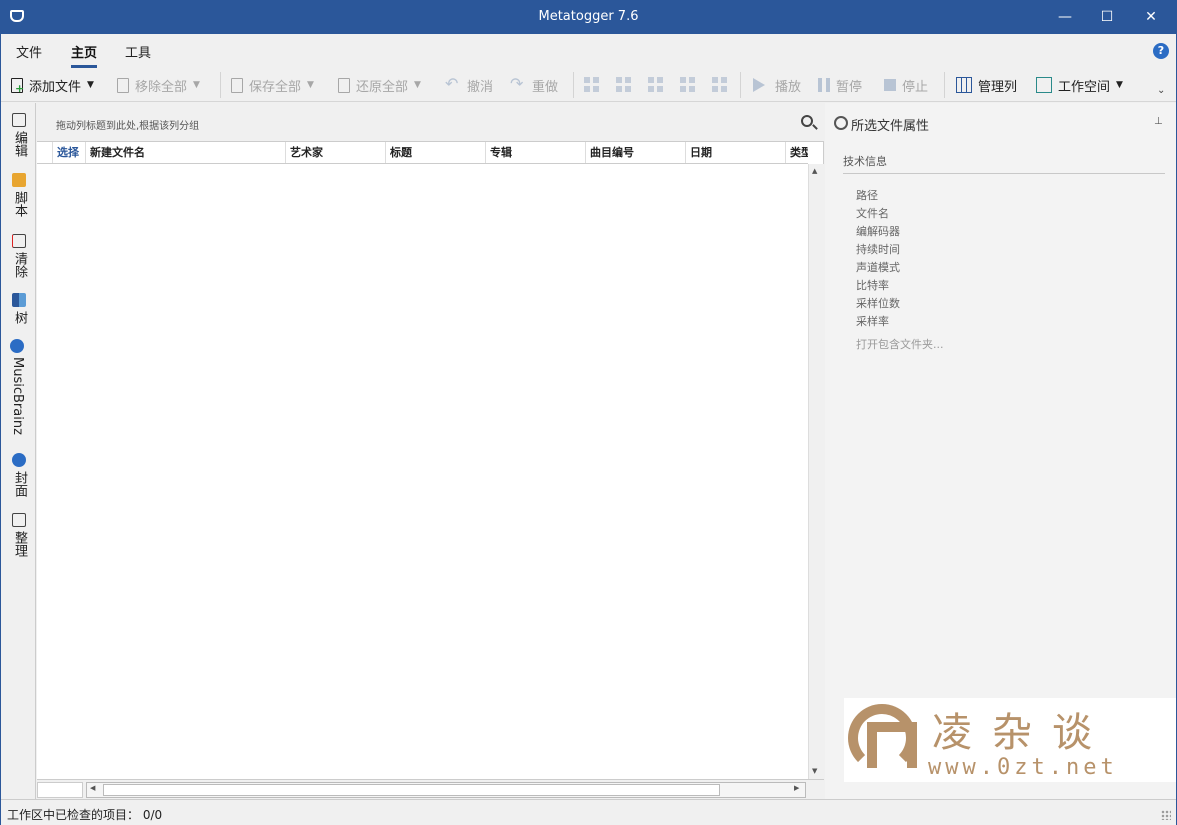  Describe the element at coordinates (19, 195) in the screenshot. I see `sidebar-item-script: 脚本` at that location.